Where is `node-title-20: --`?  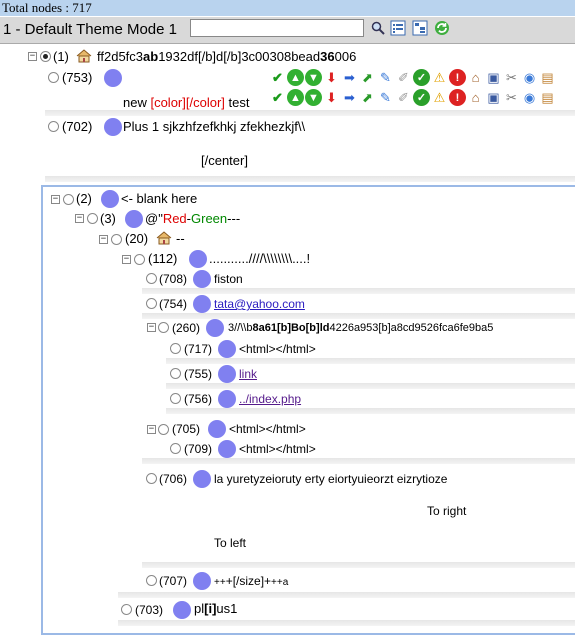
node-title-20: -- is located at coordinates (180, 238).